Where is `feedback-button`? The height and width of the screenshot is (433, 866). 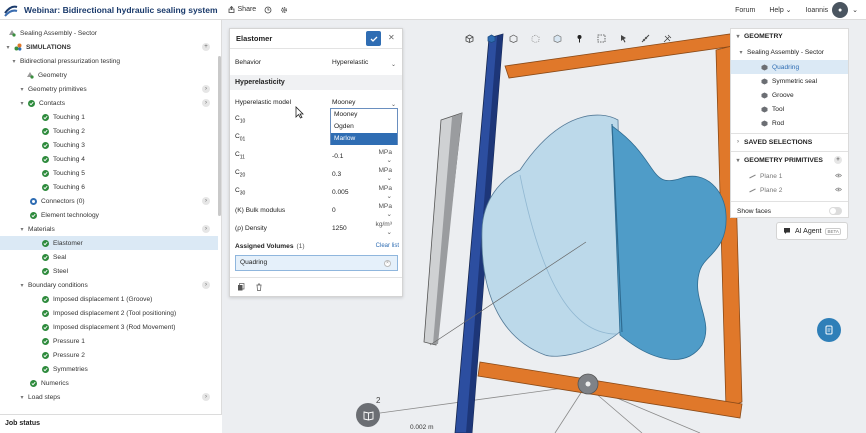
feedback-button is located at coordinates (829, 330).